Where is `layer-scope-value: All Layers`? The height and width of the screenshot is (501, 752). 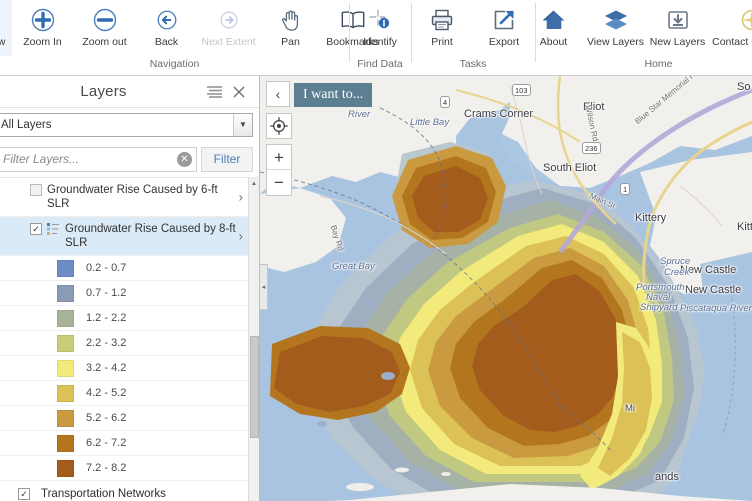
layer-scope-value: All Layers is located at coordinates (26, 124).